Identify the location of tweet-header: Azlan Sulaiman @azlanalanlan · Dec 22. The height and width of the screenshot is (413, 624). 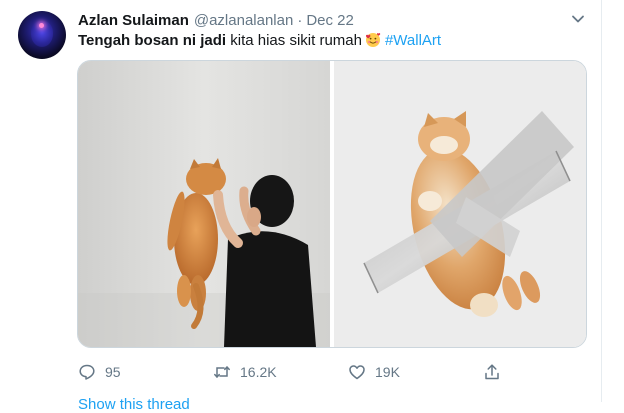
(216, 20).